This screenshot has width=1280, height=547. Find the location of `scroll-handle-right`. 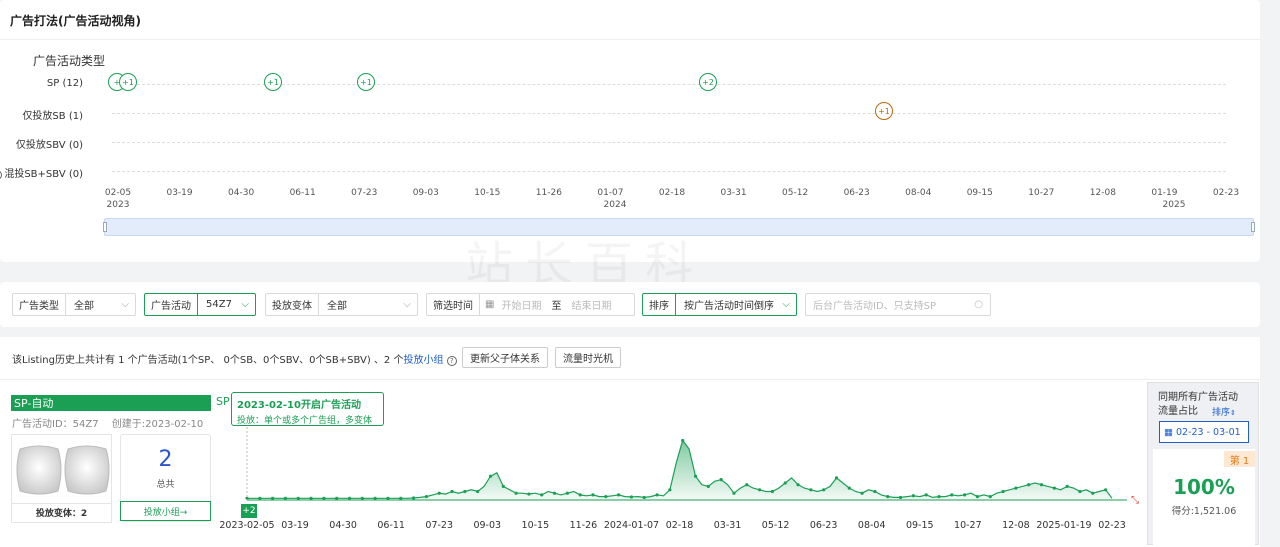

scroll-handle-right is located at coordinates (1253, 227).